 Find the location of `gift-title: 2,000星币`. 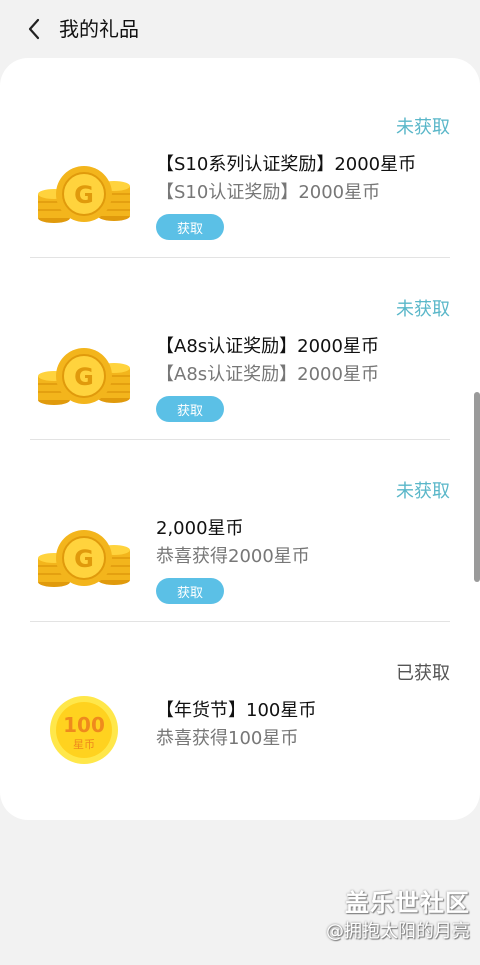

gift-title: 2,000星币 is located at coordinates (200, 528).